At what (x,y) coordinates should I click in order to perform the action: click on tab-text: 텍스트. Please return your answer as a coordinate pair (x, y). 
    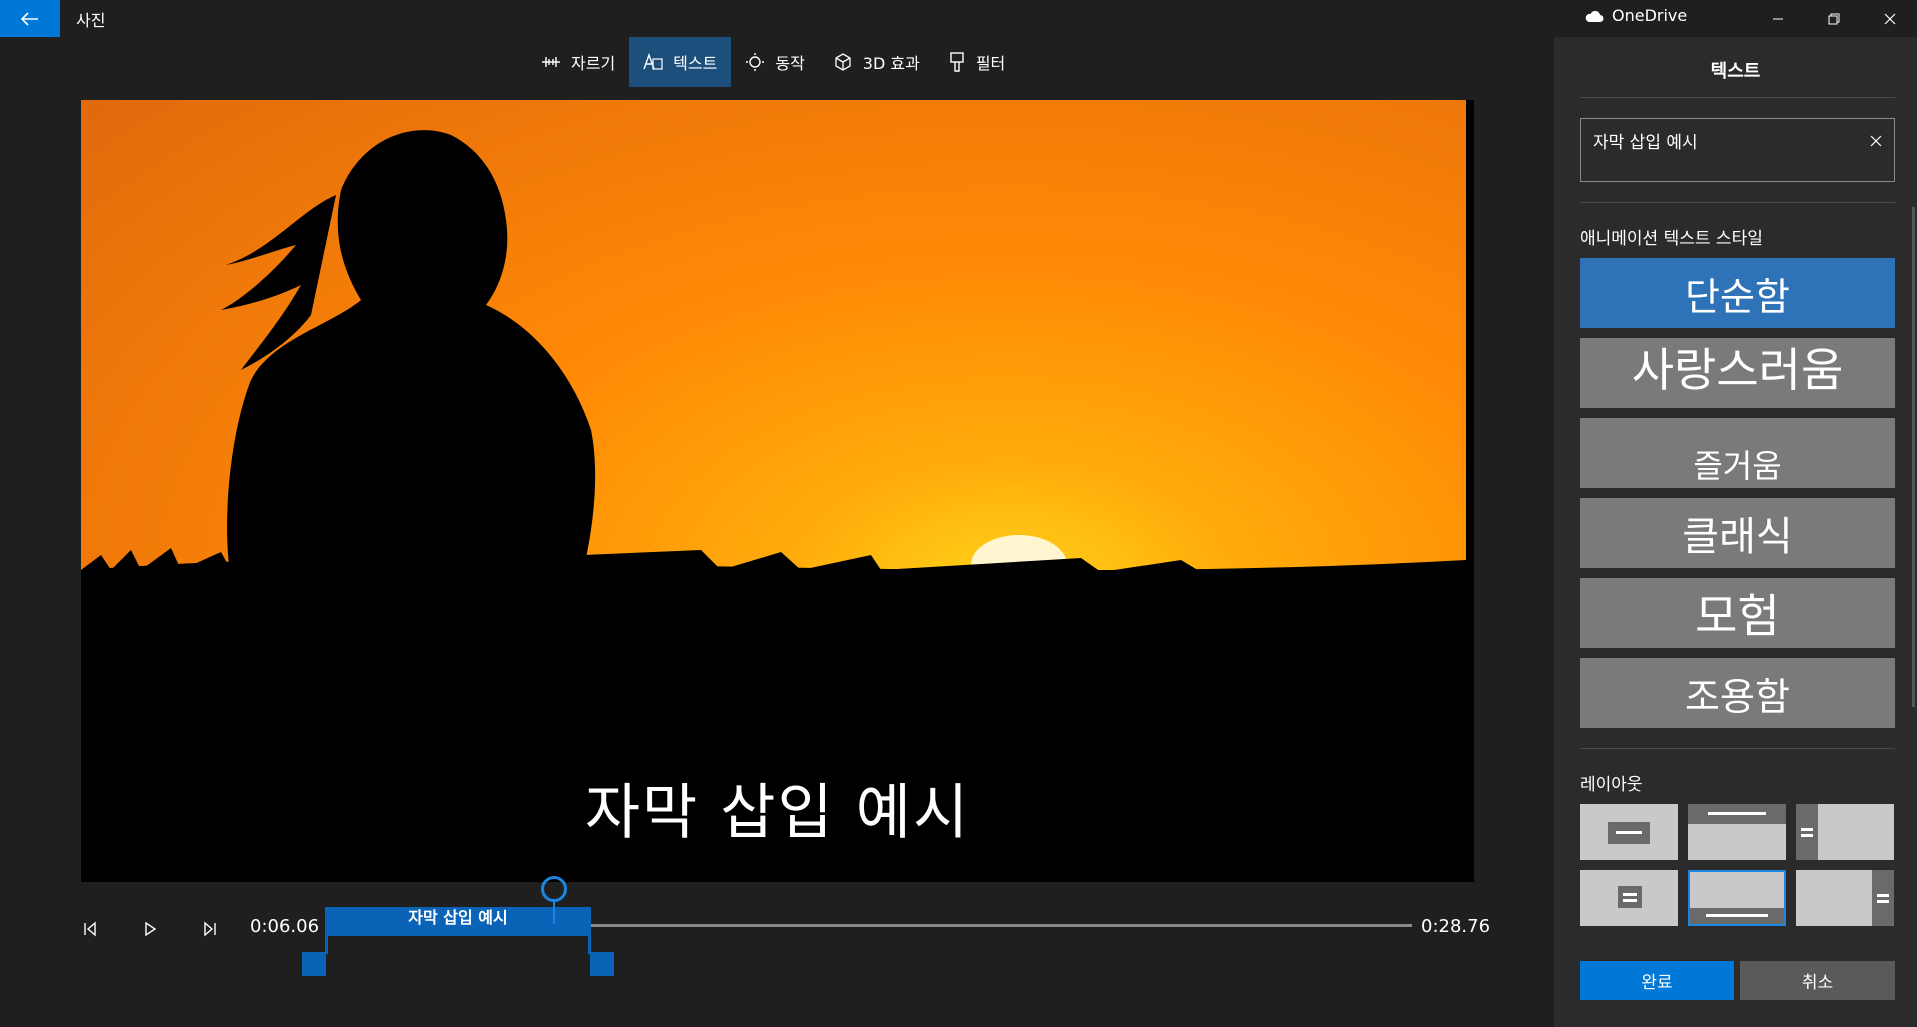
    Looking at the image, I should click on (680, 62).